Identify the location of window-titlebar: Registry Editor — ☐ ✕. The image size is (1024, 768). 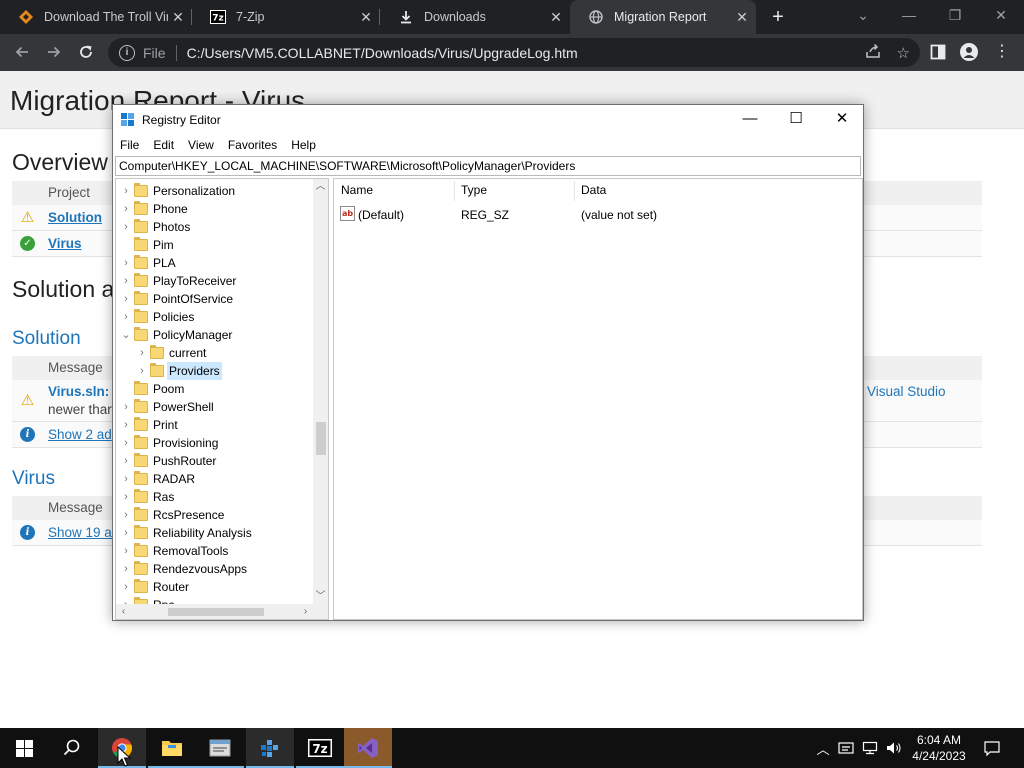
(488, 120).